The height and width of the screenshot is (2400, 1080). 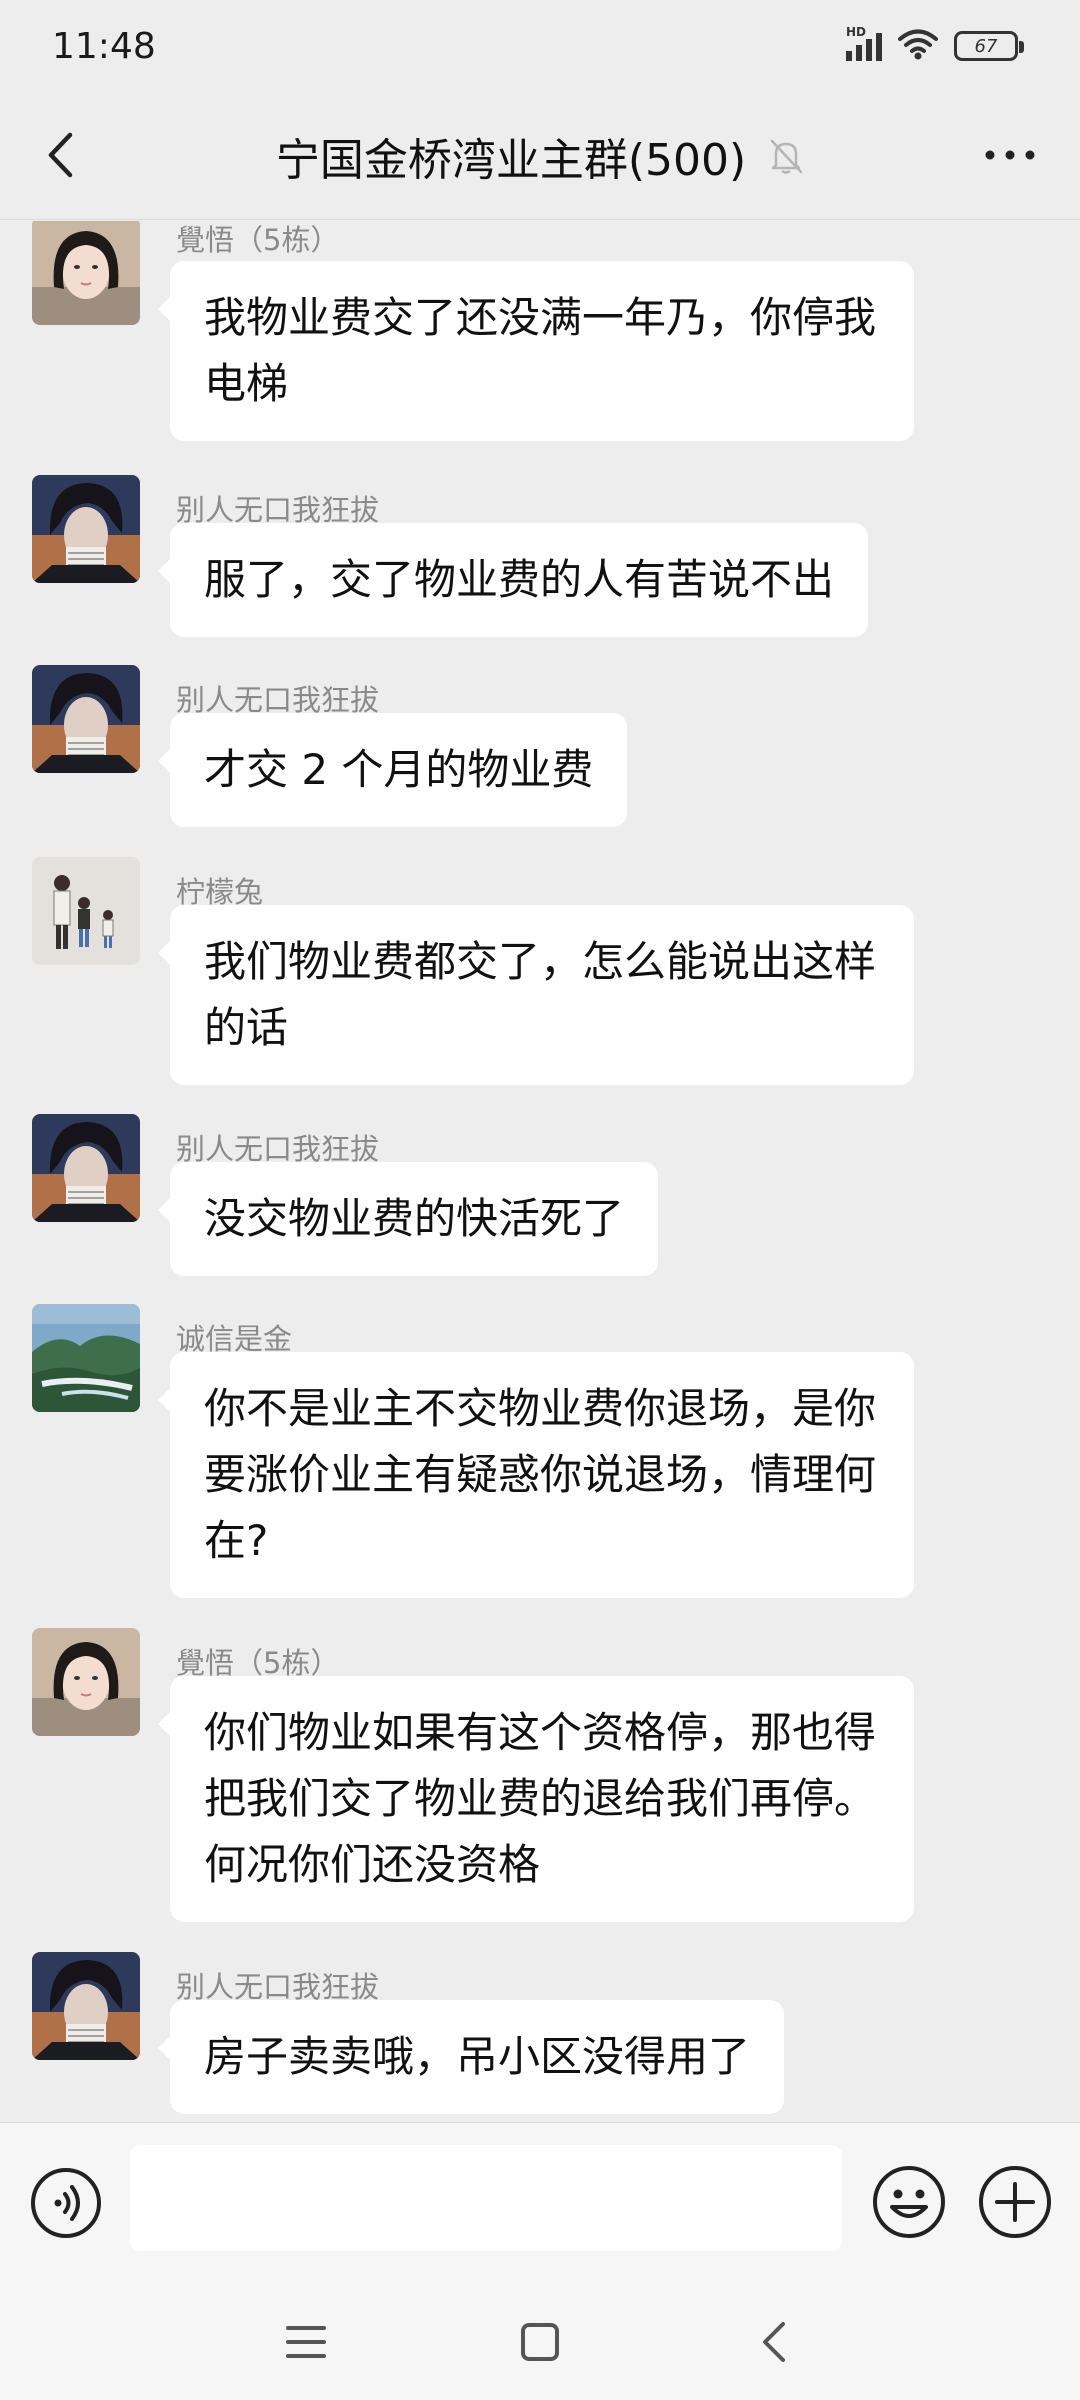 I want to click on plus-circle-icon, so click(x=1015, y=2202).